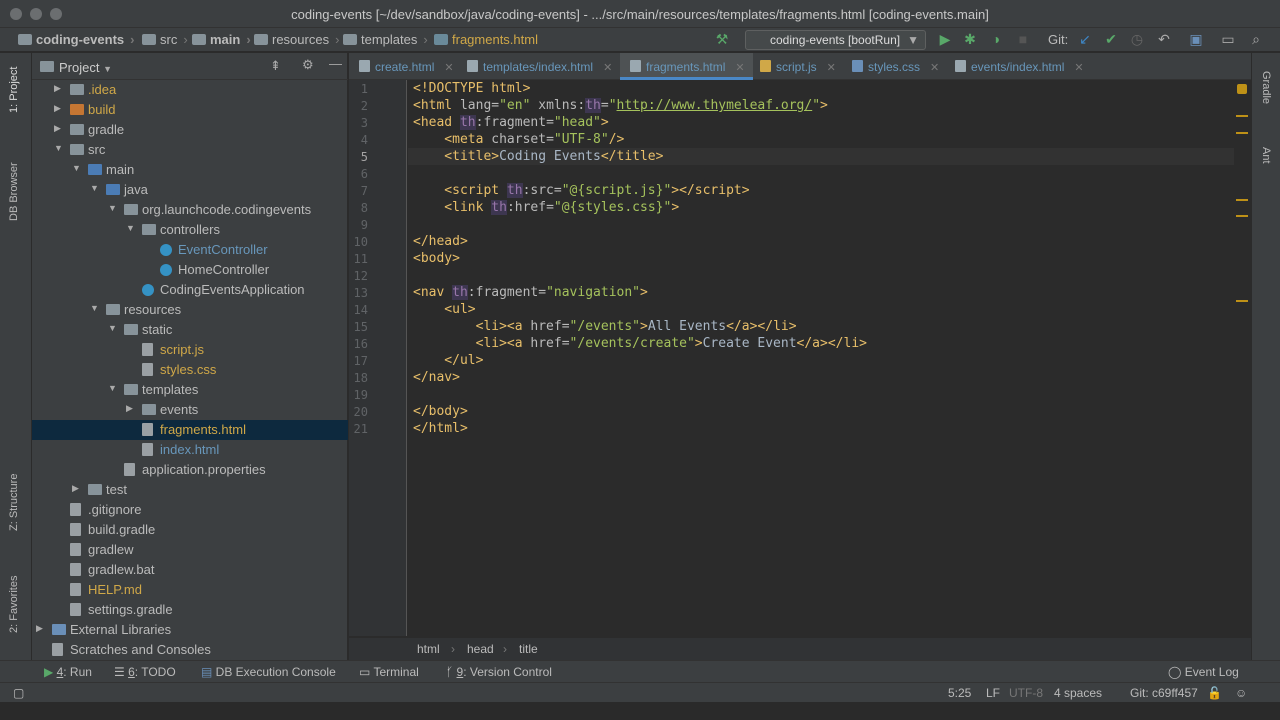 Image resolution: width=1280 pixels, height=720 pixels. What do you see at coordinates (1196, 39) in the screenshot?
I see `project-structure-icon: ▣` at bounding box center [1196, 39].